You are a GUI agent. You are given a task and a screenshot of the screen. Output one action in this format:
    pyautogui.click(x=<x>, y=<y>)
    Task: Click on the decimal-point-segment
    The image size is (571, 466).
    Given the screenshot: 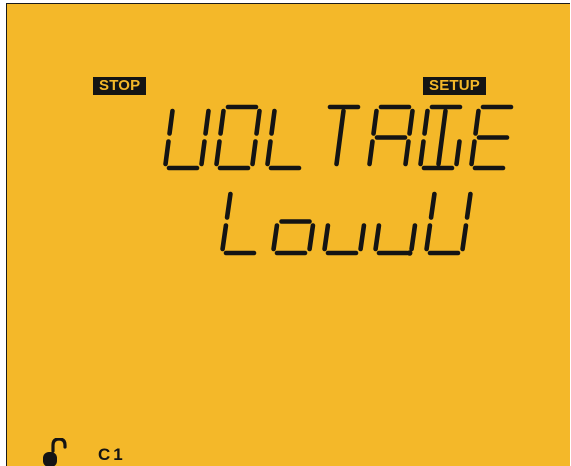 What is the action you would take?
    pyautogui.click(x=409, y=253)
    